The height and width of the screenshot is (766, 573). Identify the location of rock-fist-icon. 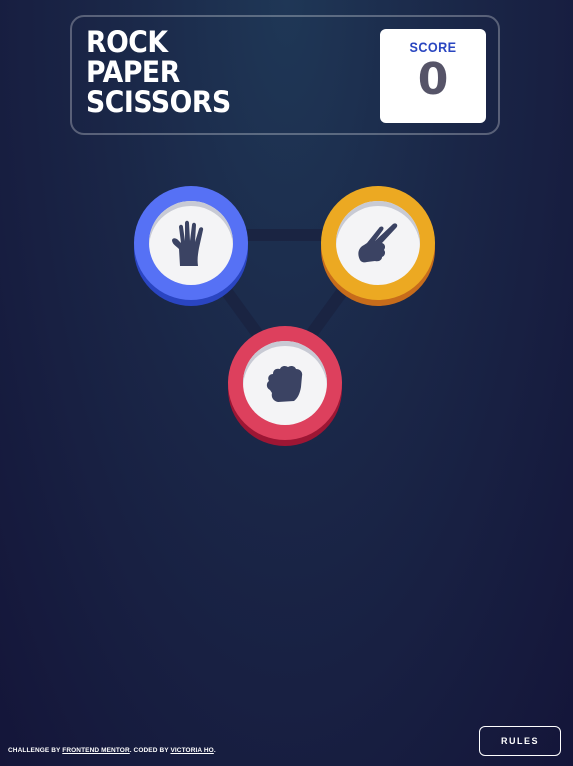
(285, 383).